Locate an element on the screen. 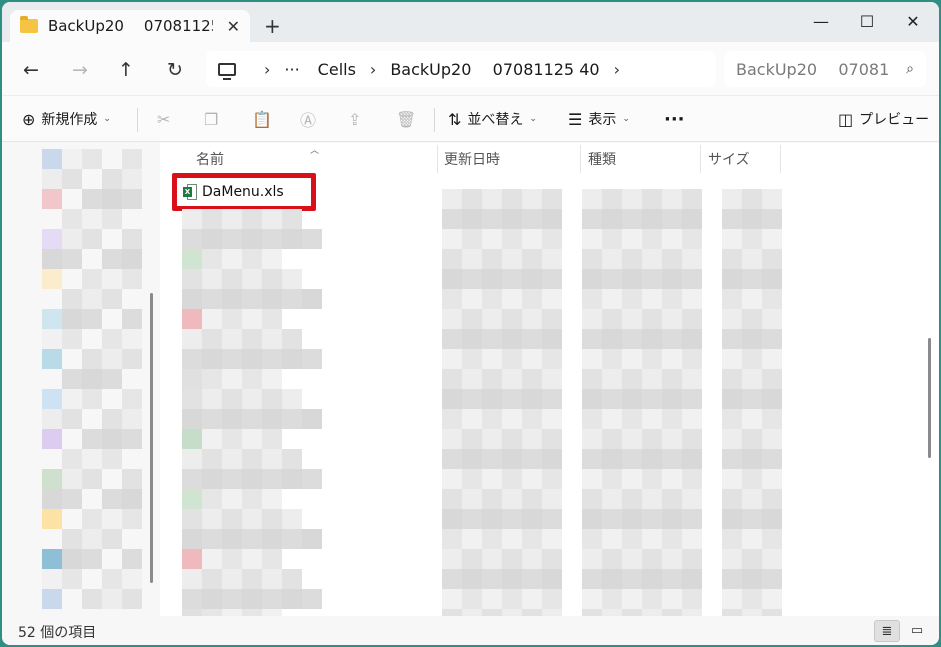 This screenshot has width=941, height=647. search-input: BackUp20 07081 ⌕ is located at coordinates (825, 69).